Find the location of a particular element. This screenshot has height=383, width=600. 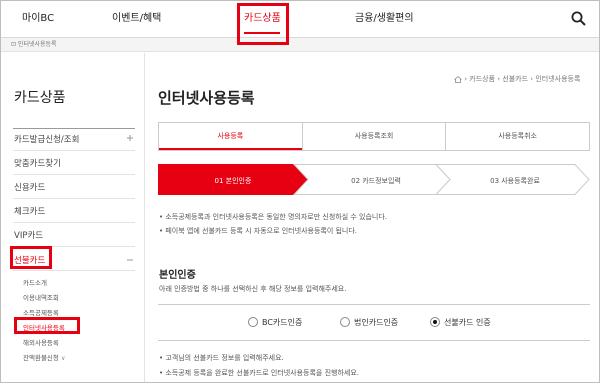

search-icon is located at coordinates (578, 18).